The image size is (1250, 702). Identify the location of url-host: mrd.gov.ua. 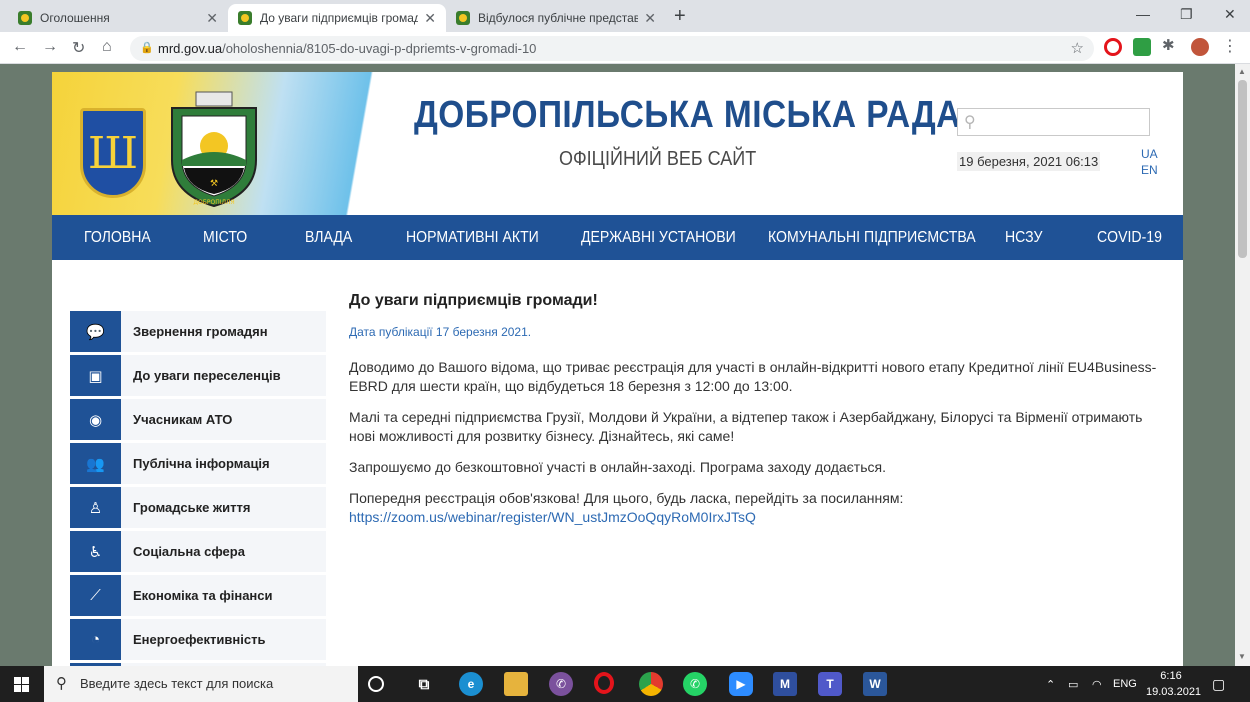
(190, 48).